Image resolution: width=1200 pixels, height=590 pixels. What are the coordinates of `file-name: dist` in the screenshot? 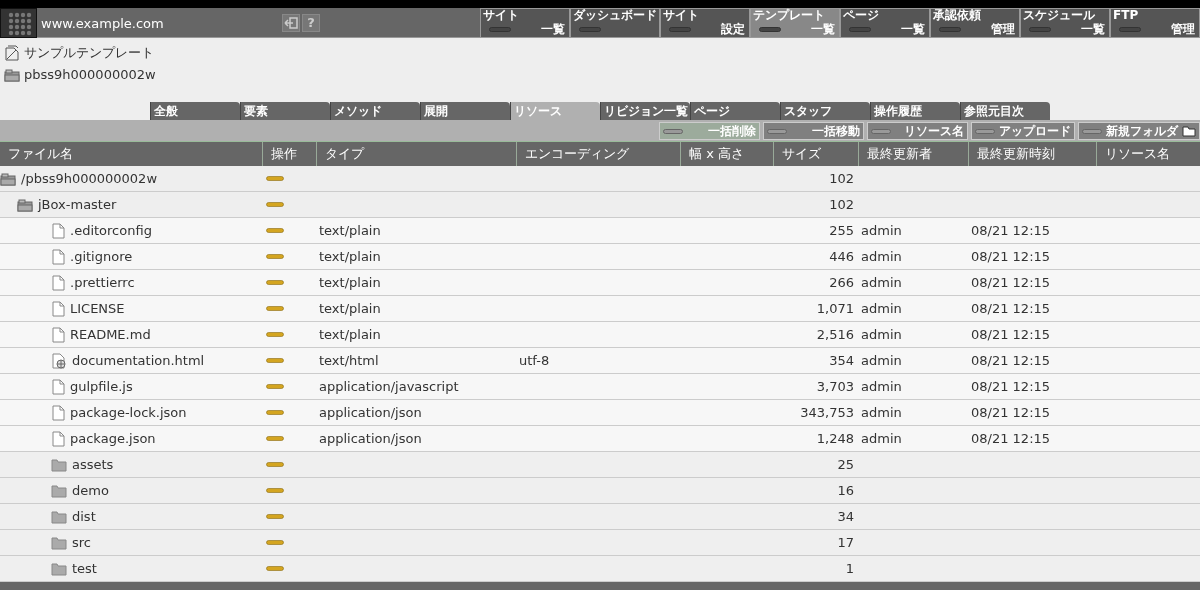 It's located at (84, 516).